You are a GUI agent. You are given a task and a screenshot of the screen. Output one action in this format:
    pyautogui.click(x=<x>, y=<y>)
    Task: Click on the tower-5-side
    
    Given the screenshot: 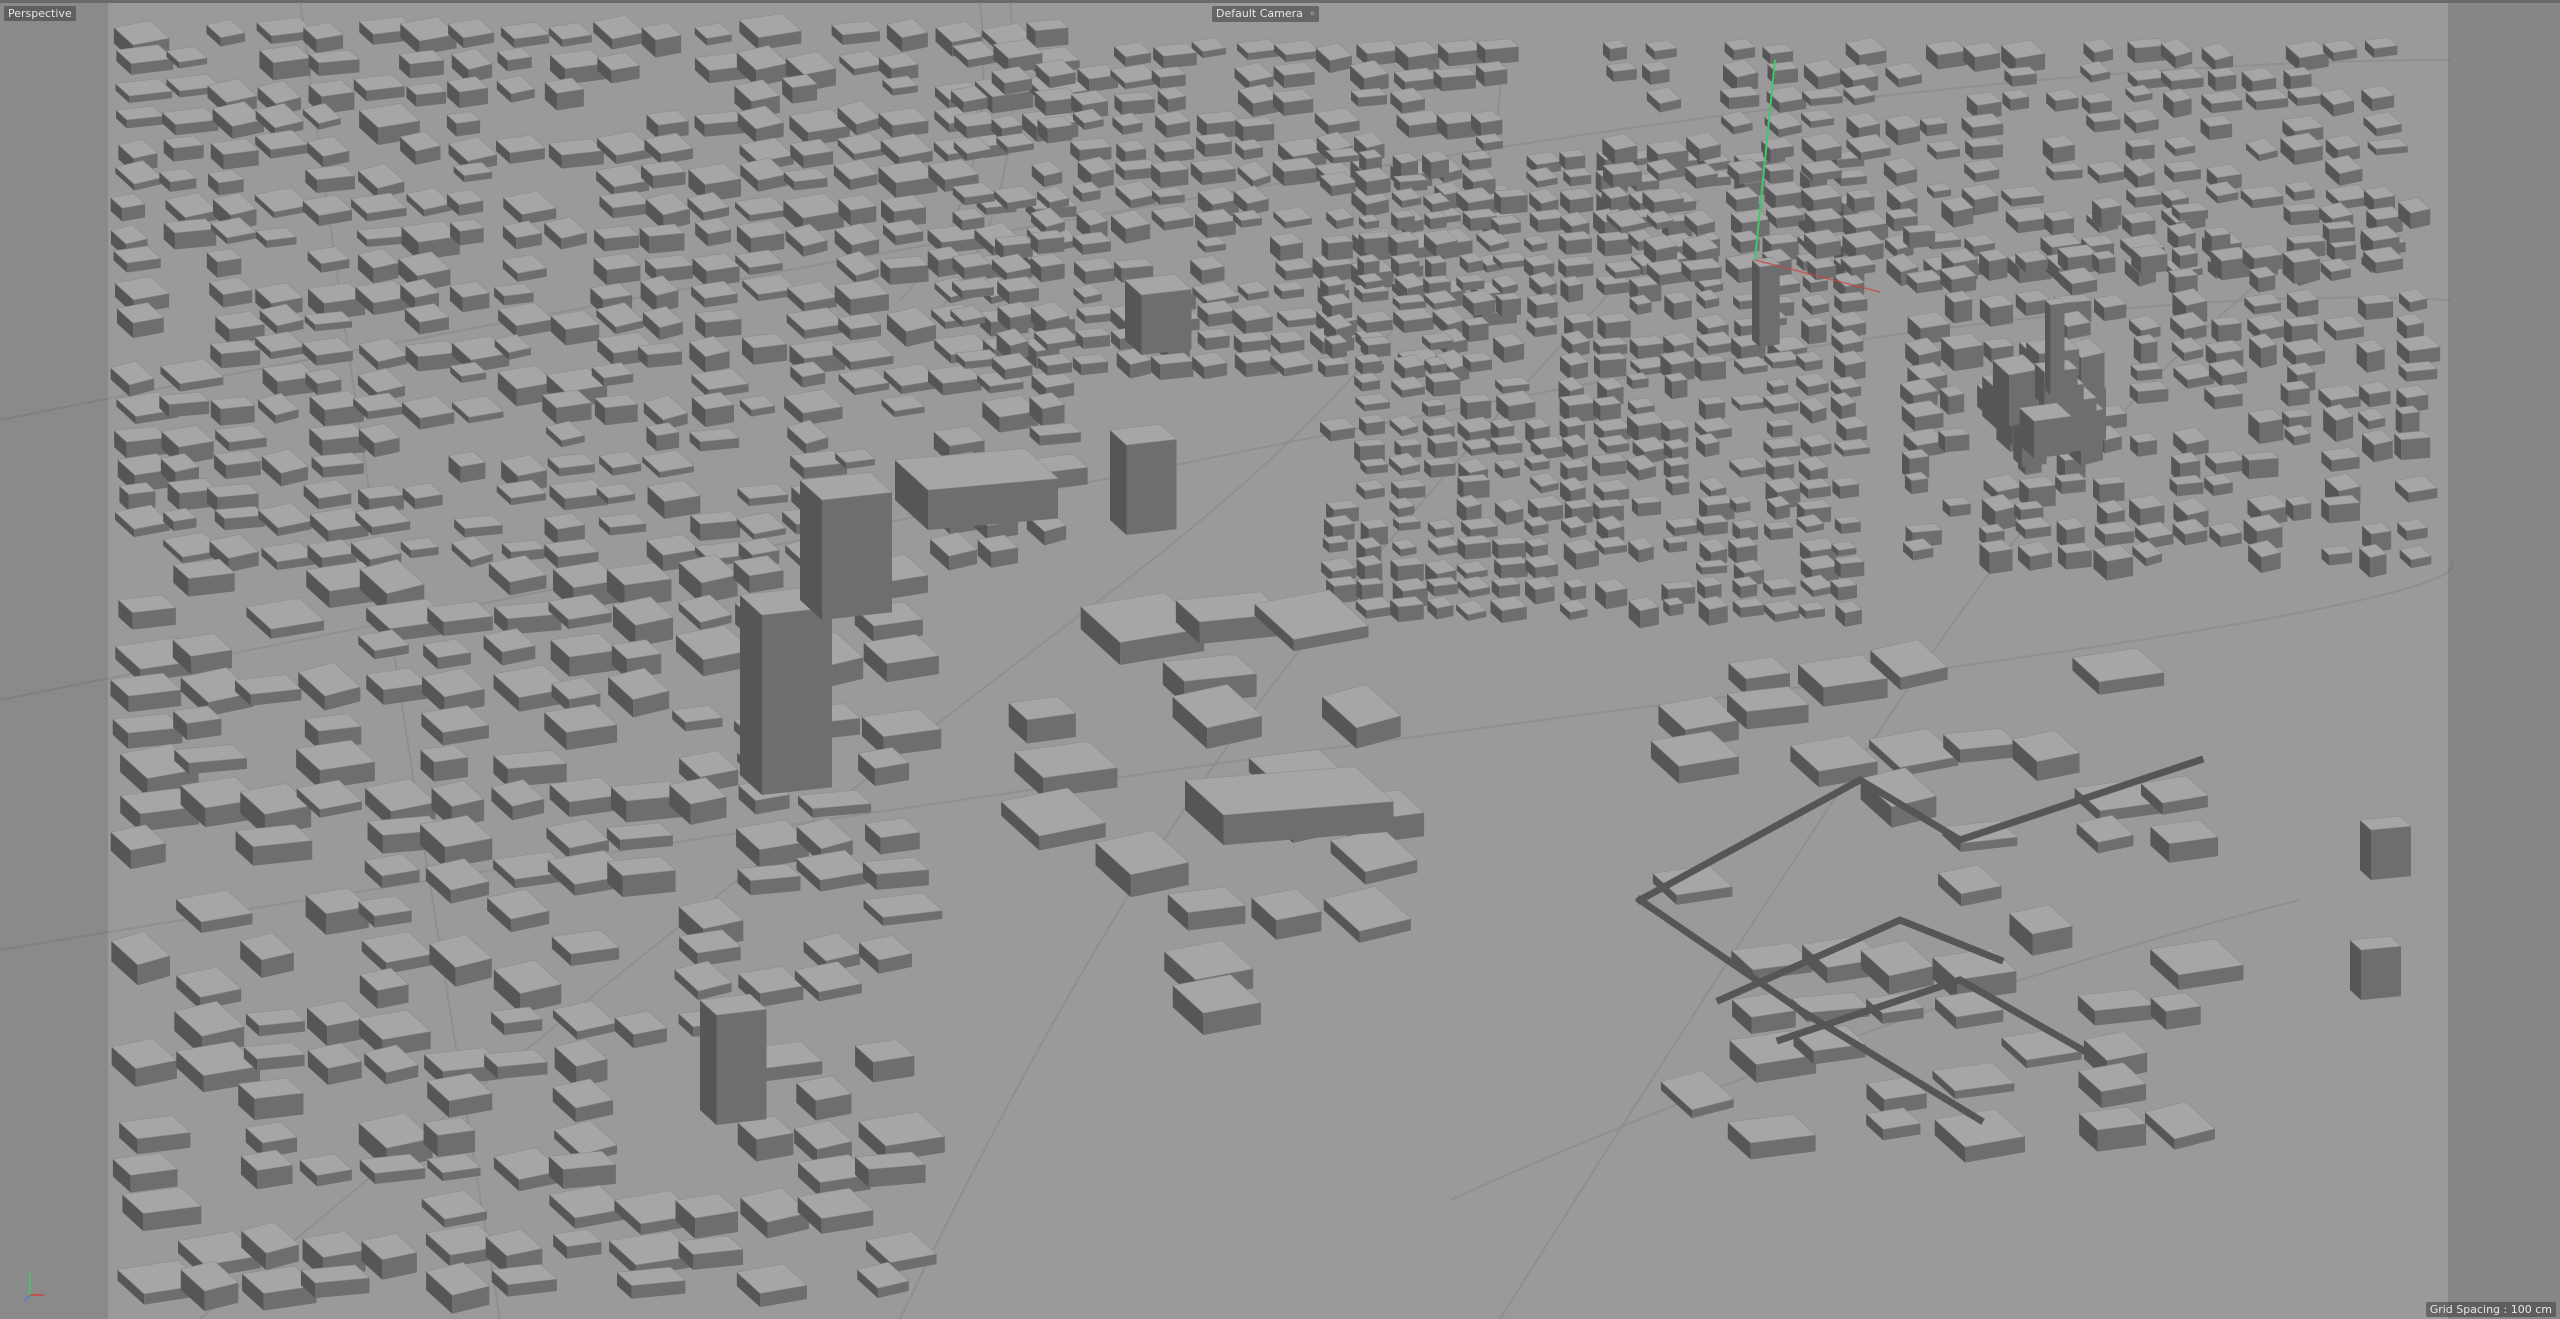 What is the action you would take?
    pyautogui.click(x=741, y=1067)
    